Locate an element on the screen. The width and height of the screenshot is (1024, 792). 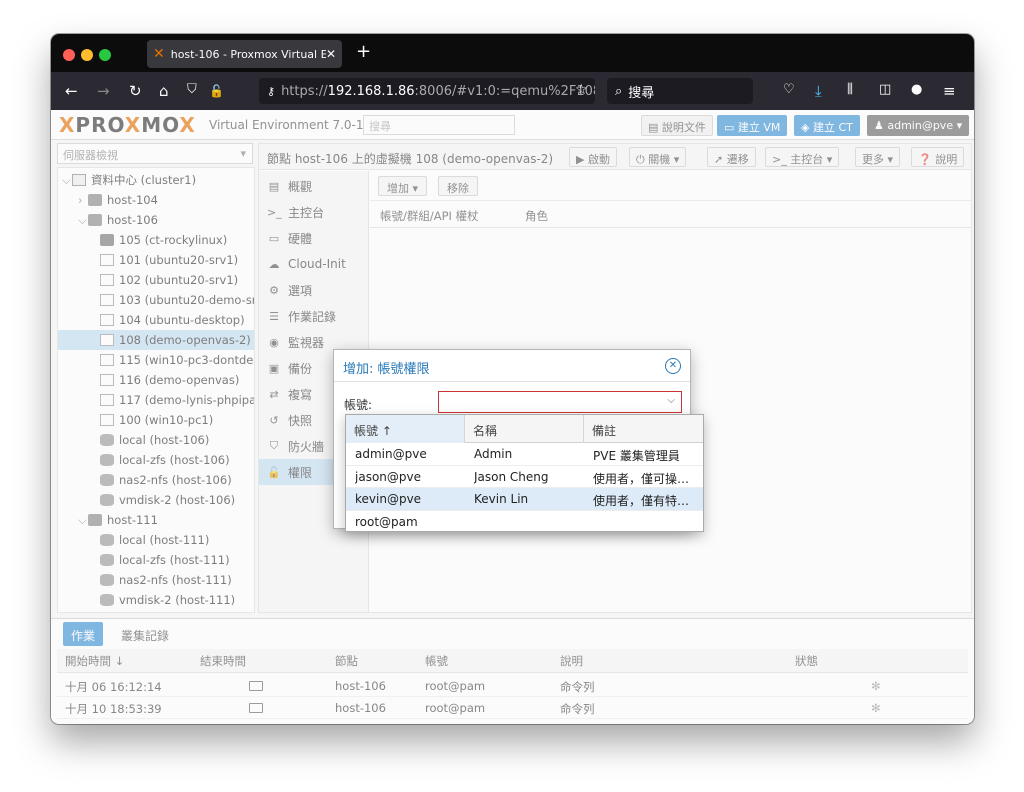
create-vm-button: ▭ 建立 VM is located at coordinates (752, 125).